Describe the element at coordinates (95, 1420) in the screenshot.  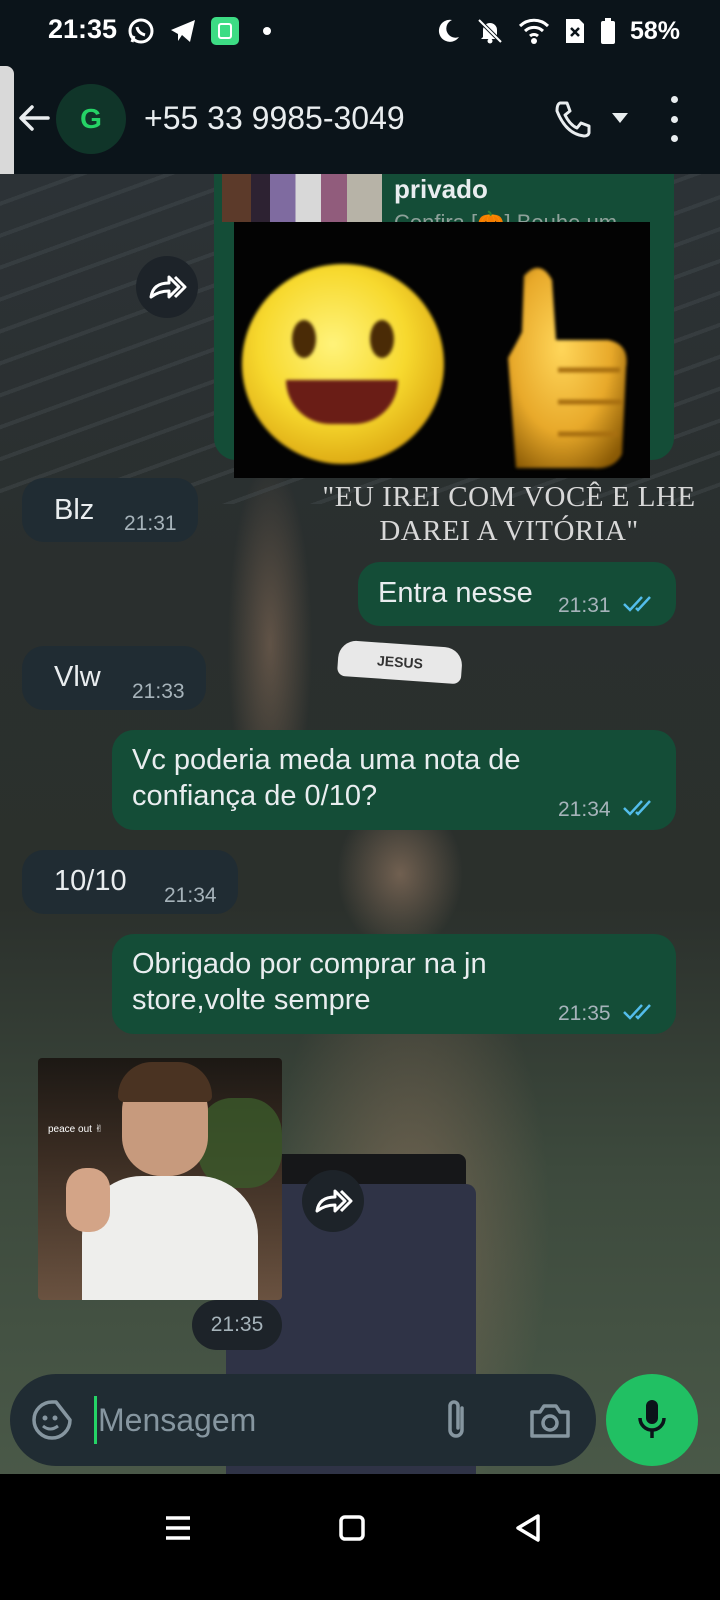
I see `text-cursor` at that location.